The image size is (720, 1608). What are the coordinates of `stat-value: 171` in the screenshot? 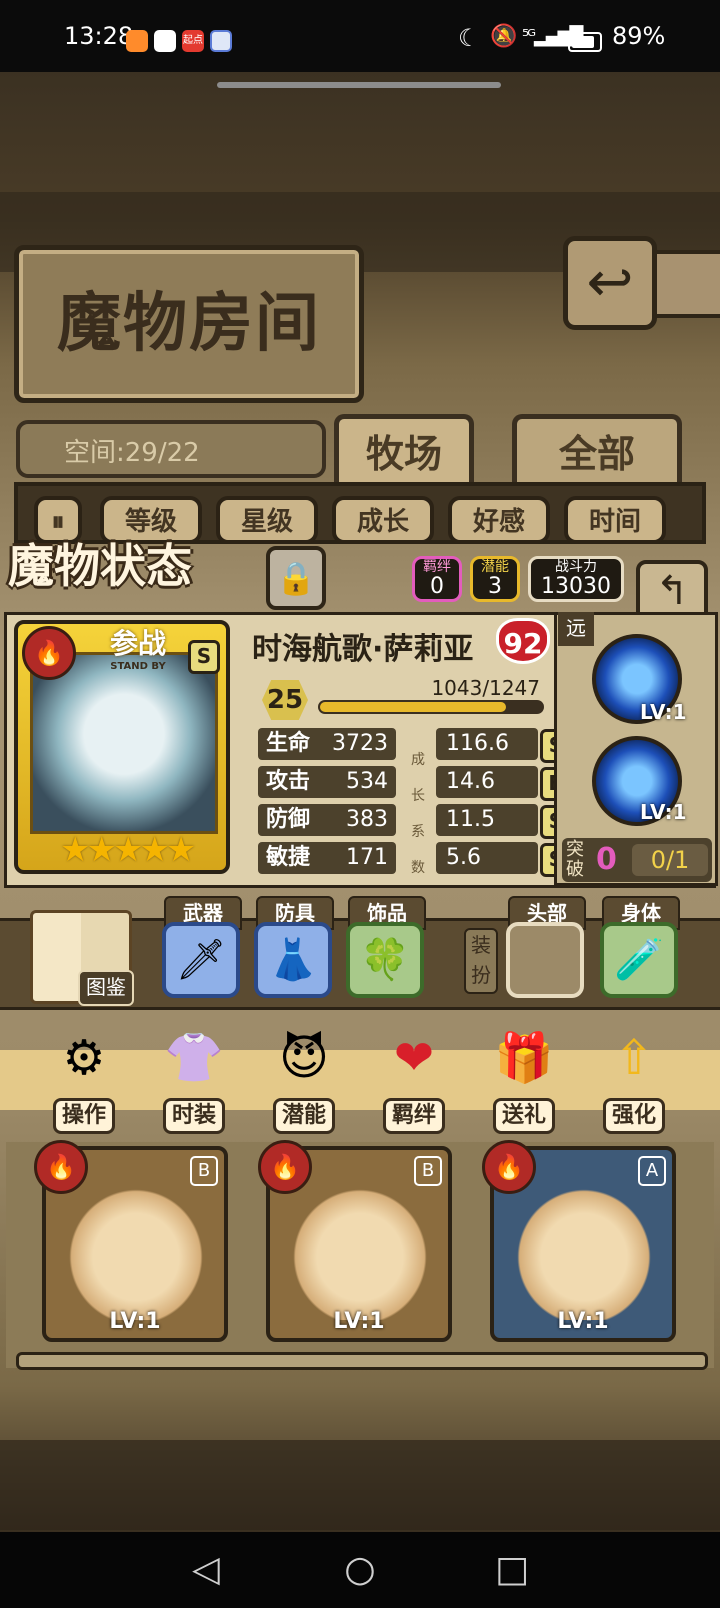 It's located at (367, 857).